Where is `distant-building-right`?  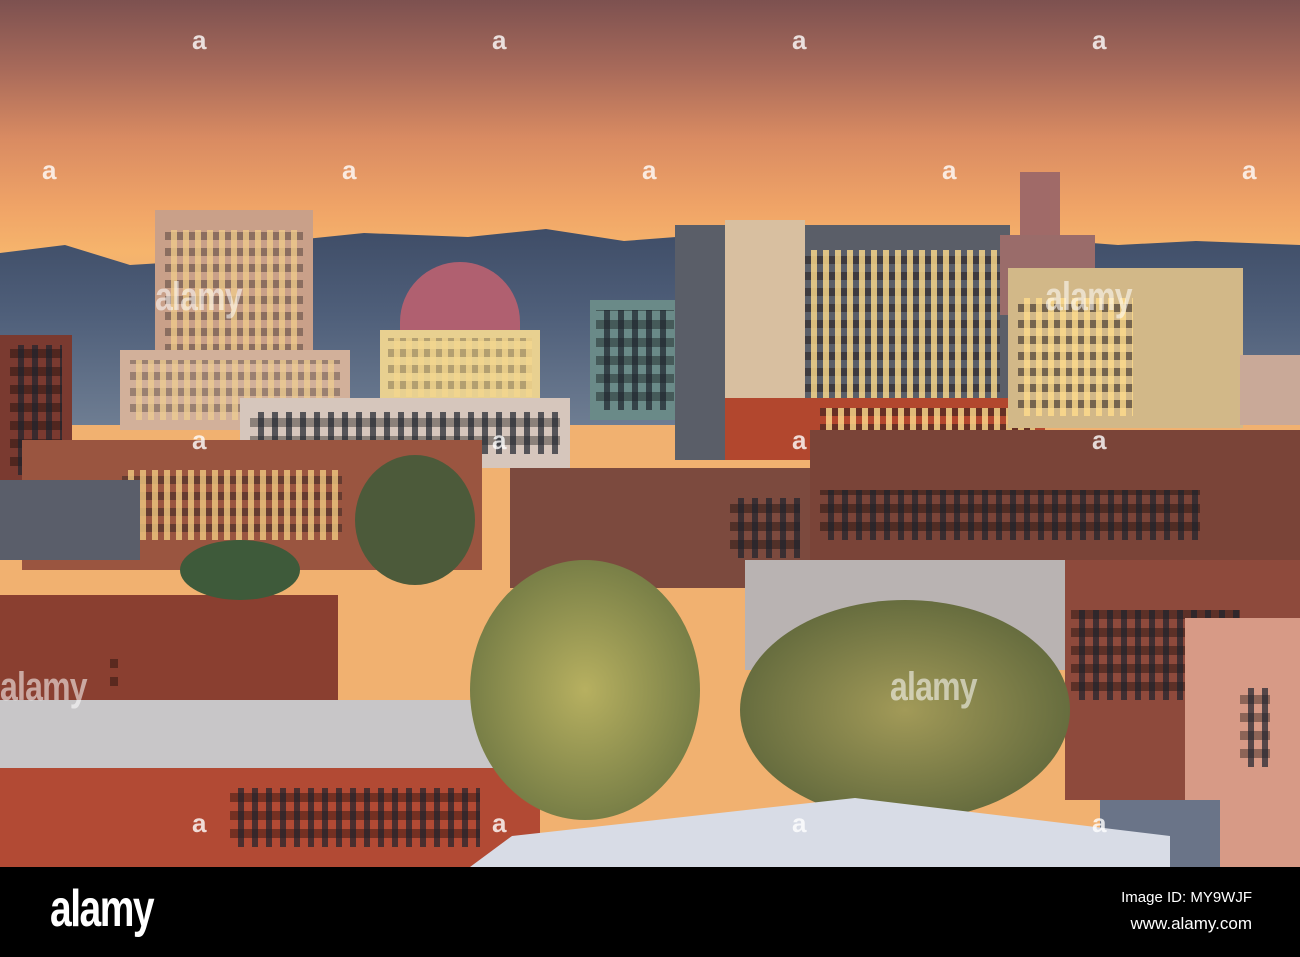 distant-building-right is located at coordinates (1270, 390).